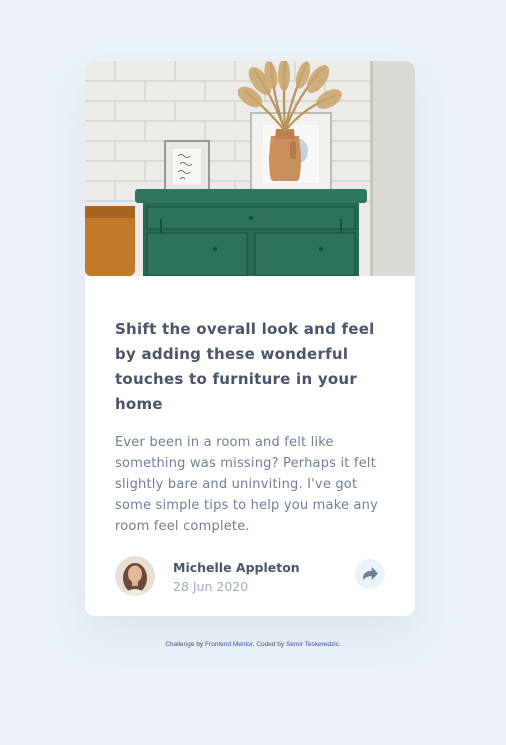 The width and height of the screenshot is (506, 745). I want to click on share-icon, so click(370, 574).